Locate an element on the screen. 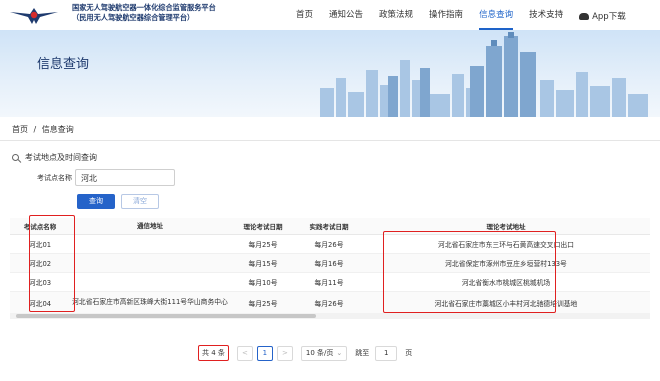  city-skyline-illustration is located at coordinates (484, 74).